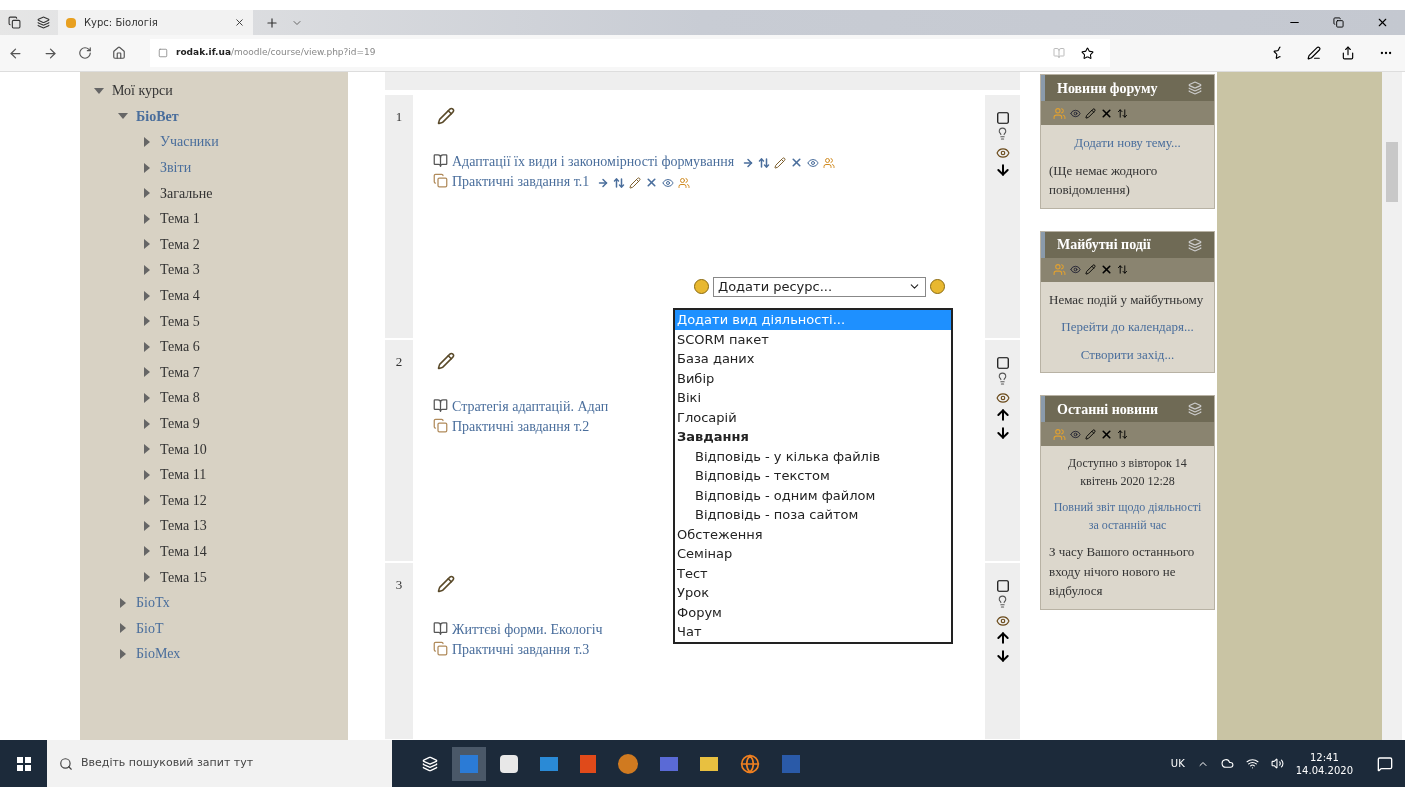  What do you see at coordinates (1277, 763) in the screenshot?
I see `volume-icon` at bounding box center [1277, 763].